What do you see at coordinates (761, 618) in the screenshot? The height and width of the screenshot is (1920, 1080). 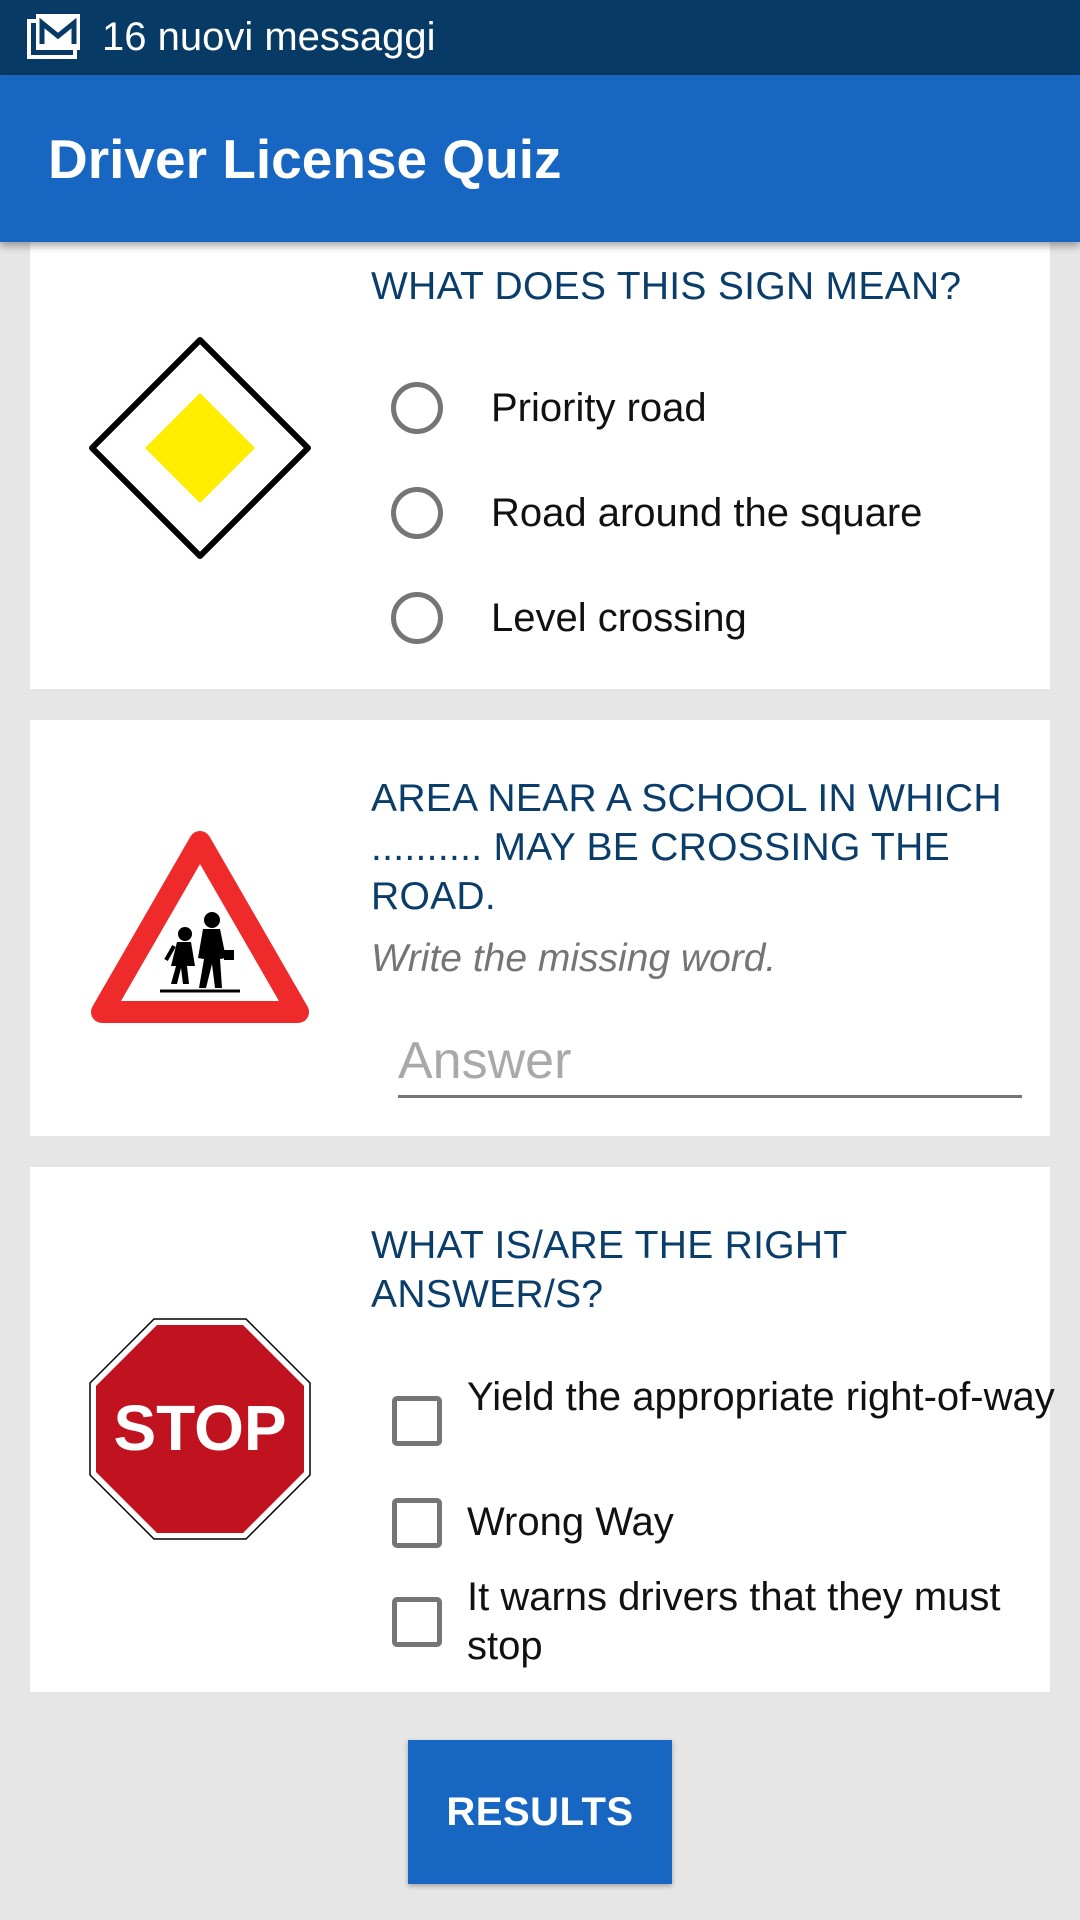 I see `option-label: Level crossing` at bounding box center [761, 618].